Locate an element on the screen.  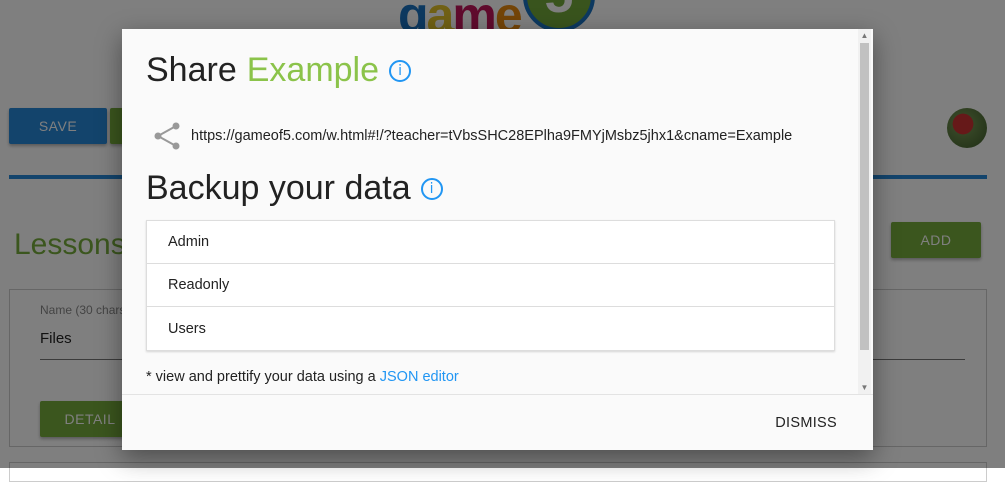
scrollbar: ▲ ▼ is located at coordinates (864, 211).